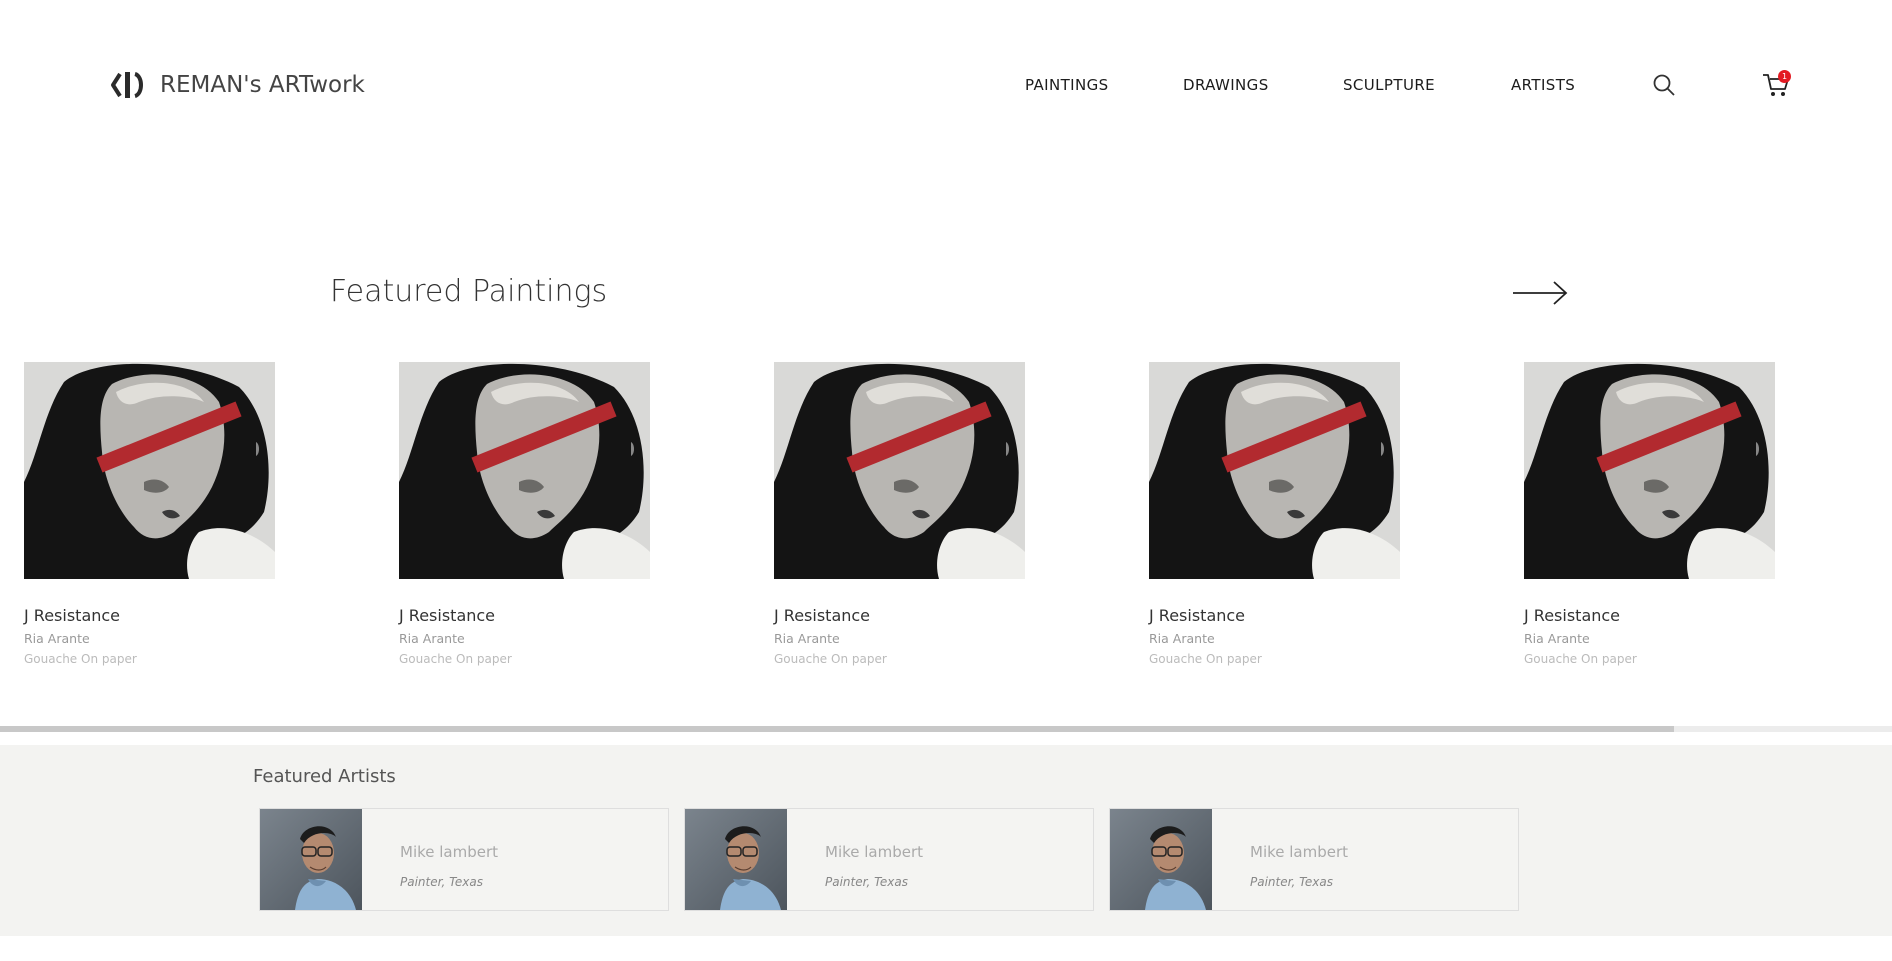 This screenshot has height=961, width=1892. I want to click on logo-mark-icon, so click(127, 85).